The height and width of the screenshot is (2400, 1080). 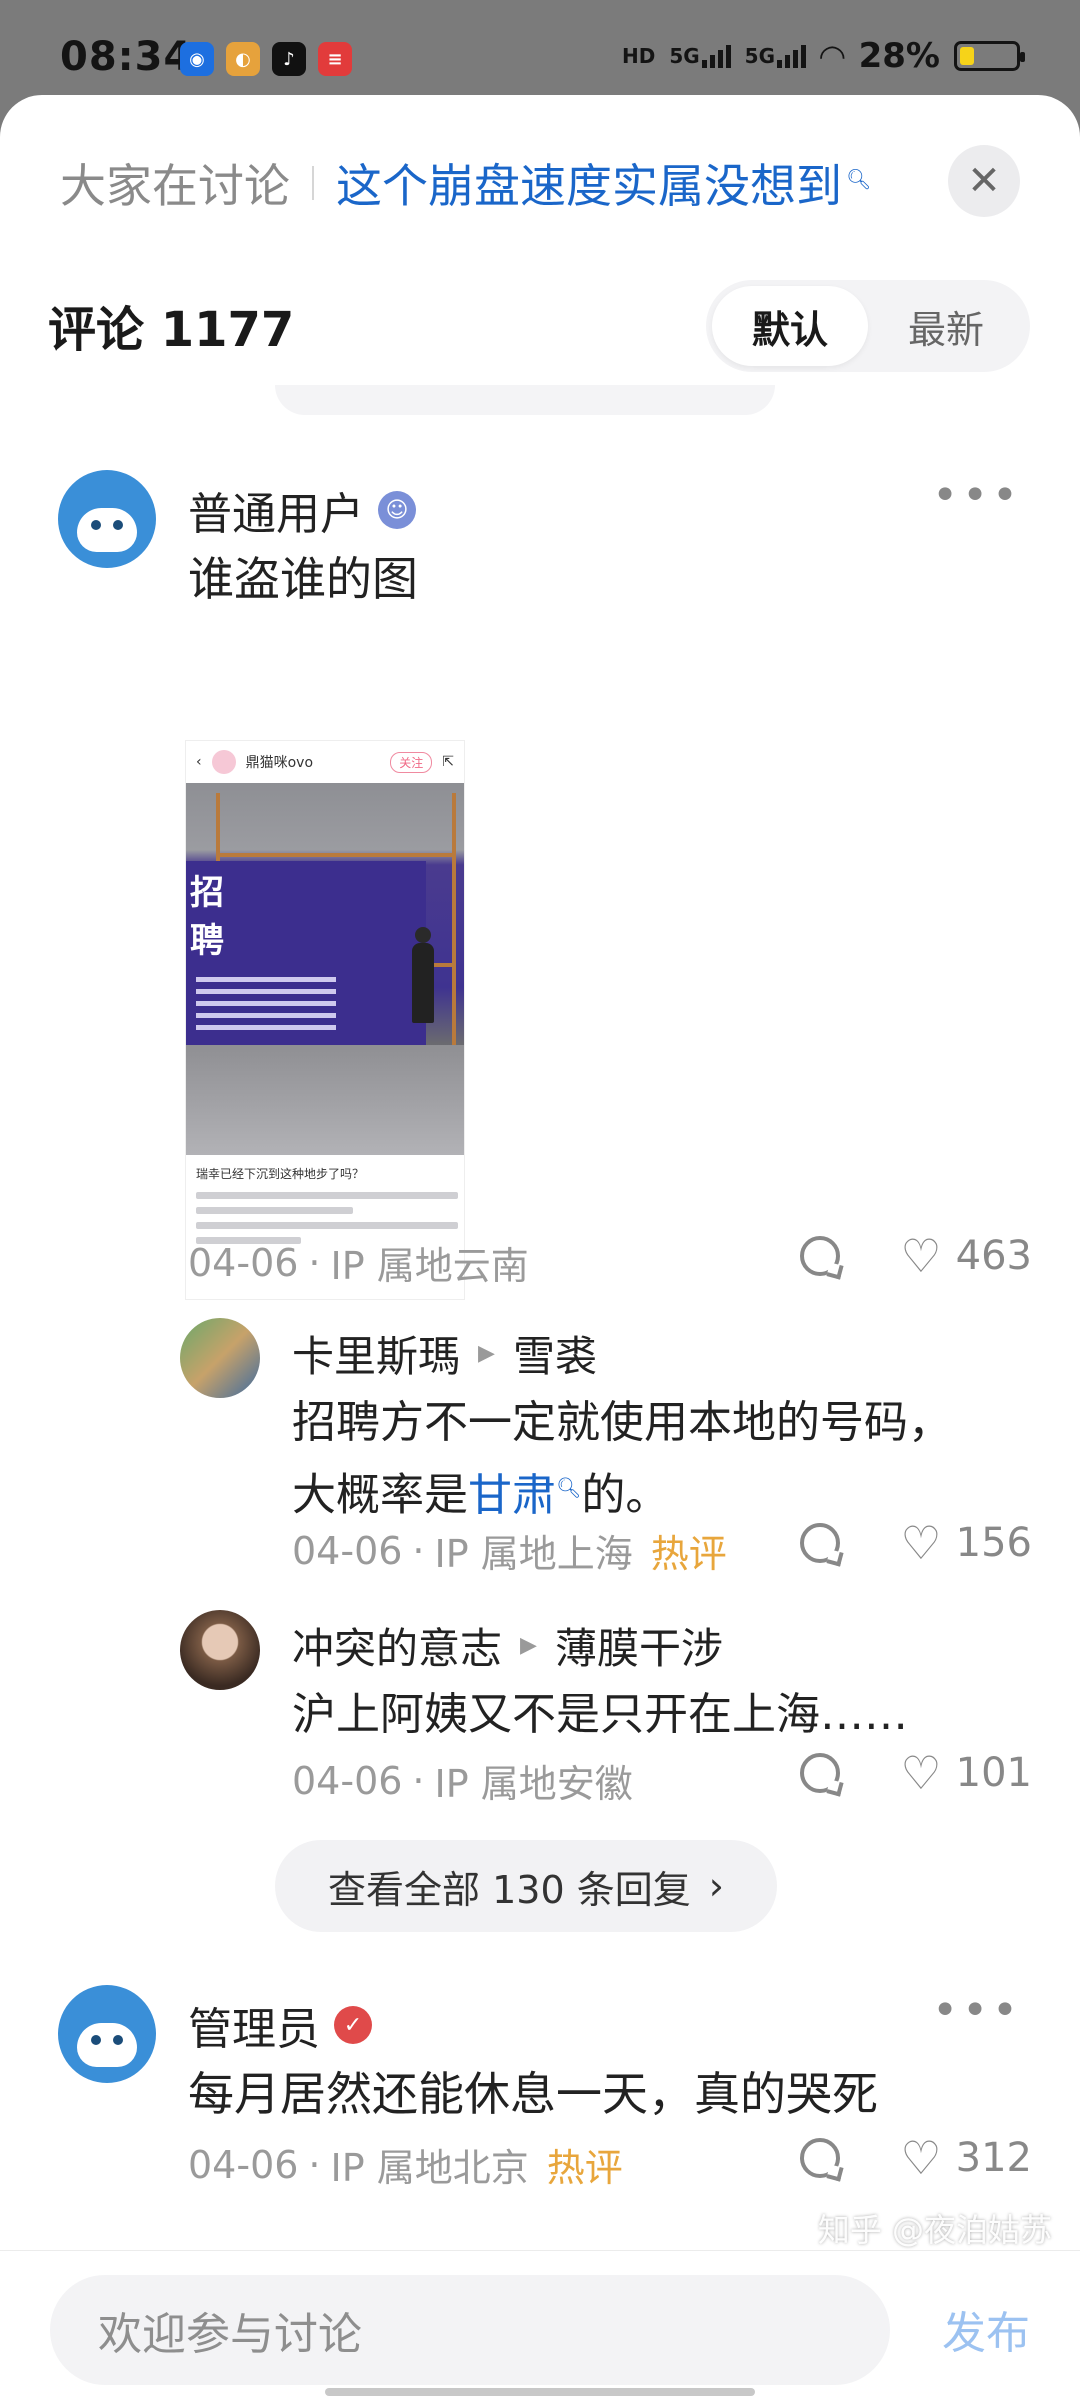 What do you see at coordinates (313, 183) in the screenshot?
I see `topic-divider` at bounding box center [313, 183].